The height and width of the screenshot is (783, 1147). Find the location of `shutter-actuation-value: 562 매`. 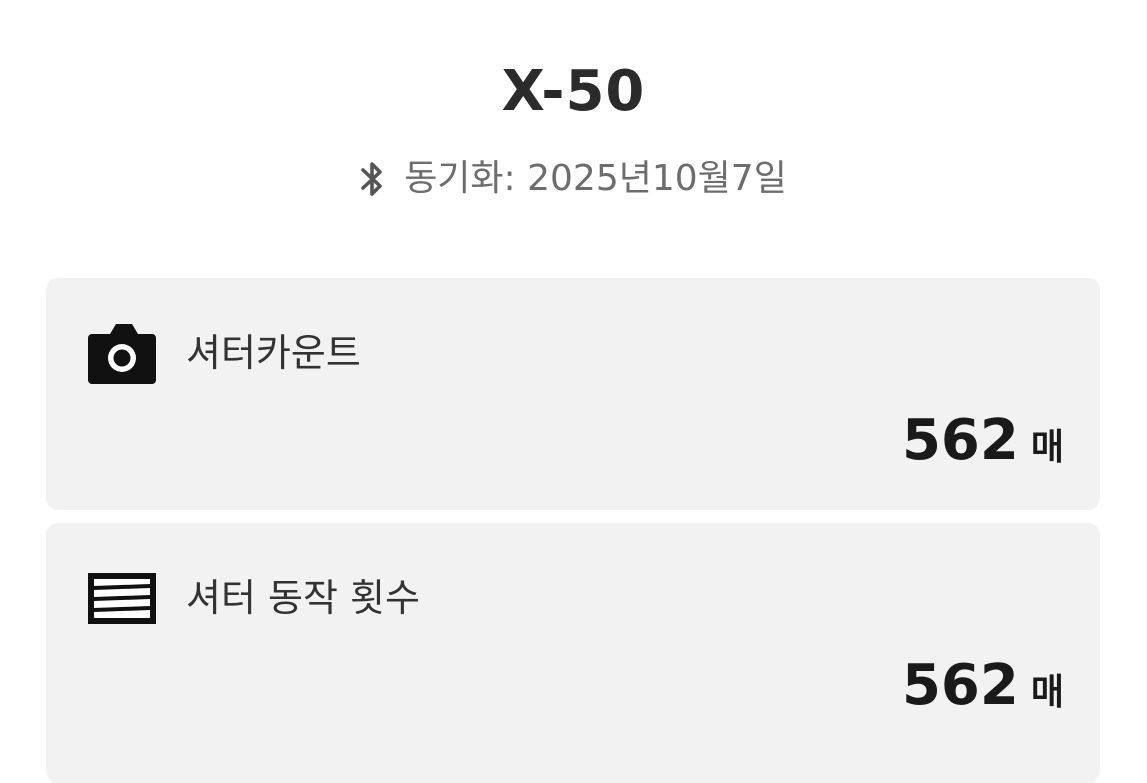

shutter-actuation-value: 562 매 is located at coordinates (983, 689).